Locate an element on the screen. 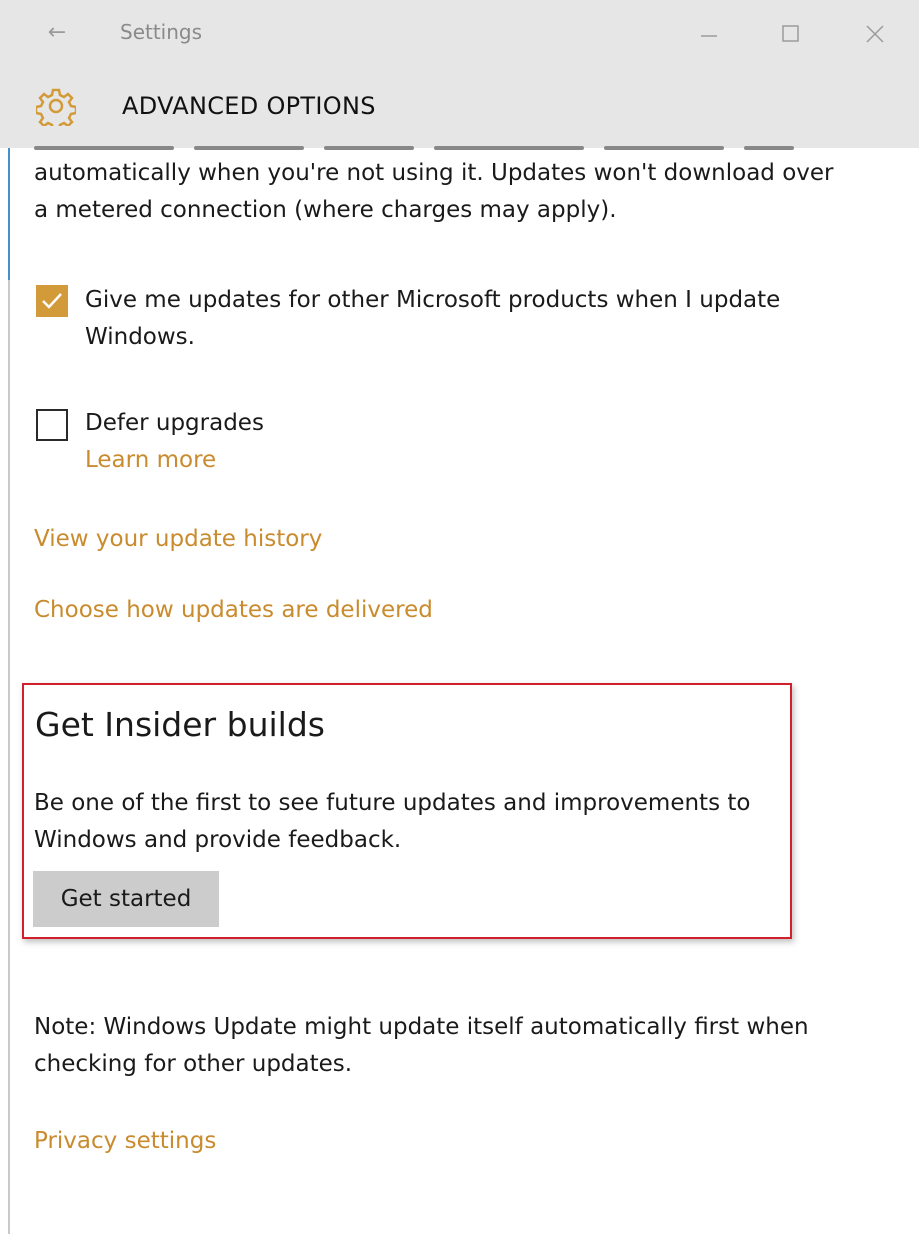 The width and height of the screenshot is (919, 1234). back-arrow-icon: ← is located at coordinates (57, 32).